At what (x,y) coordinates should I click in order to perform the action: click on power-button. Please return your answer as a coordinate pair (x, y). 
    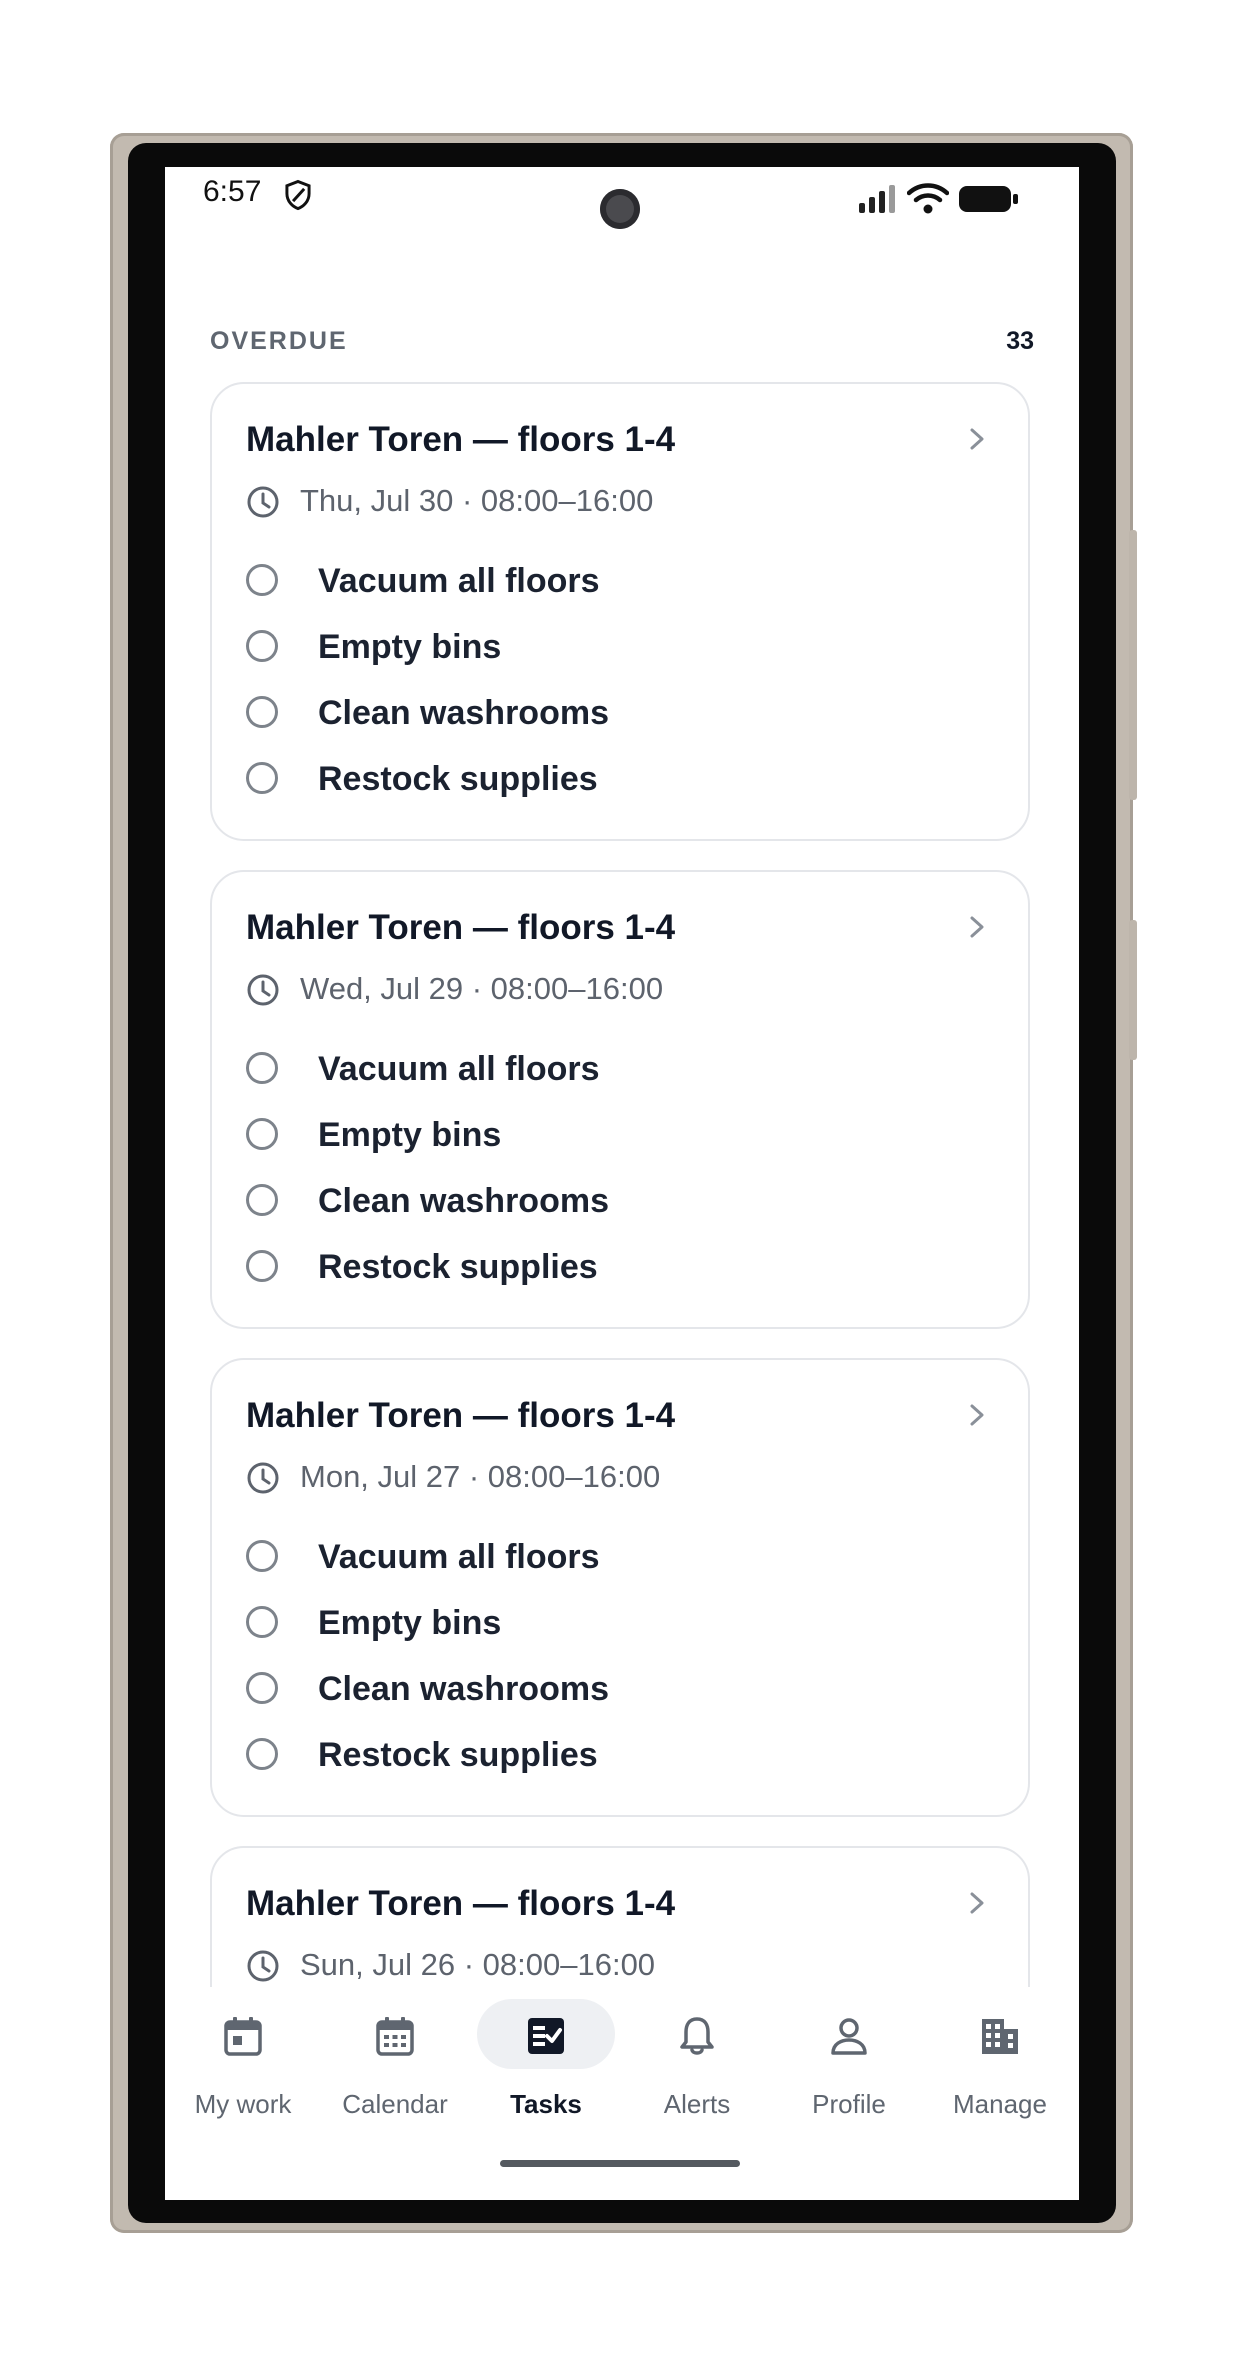
    Looking at the image, I should click on (1133, 990).